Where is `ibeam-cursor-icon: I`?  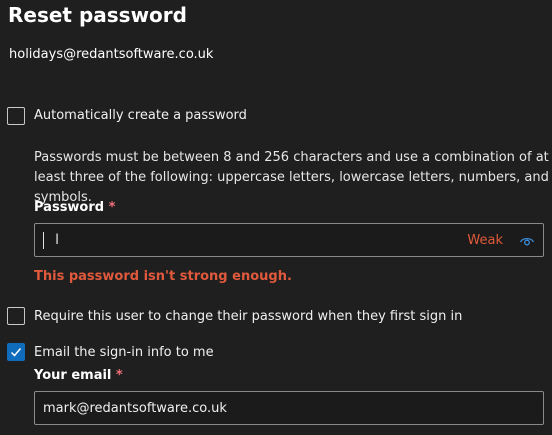
ibeam-cursor-icon: I is located at coordinates (57, 240).